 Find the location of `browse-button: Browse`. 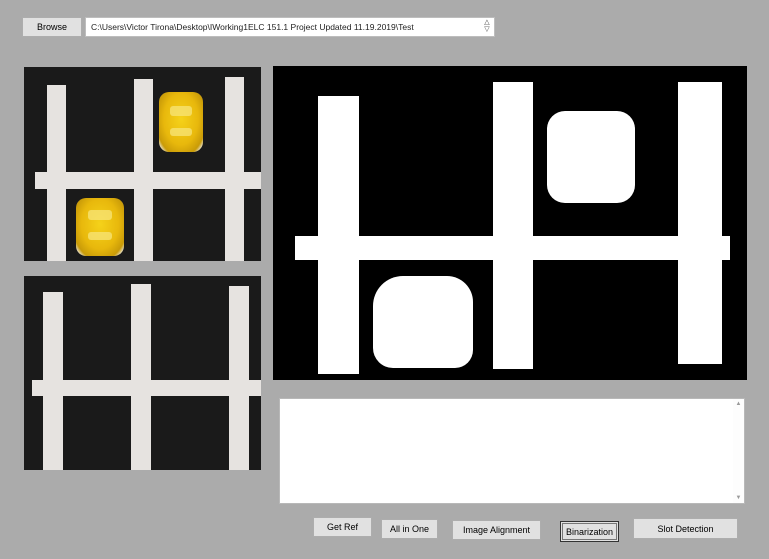

browse-button: Browse is located at coordinates (52, 27).